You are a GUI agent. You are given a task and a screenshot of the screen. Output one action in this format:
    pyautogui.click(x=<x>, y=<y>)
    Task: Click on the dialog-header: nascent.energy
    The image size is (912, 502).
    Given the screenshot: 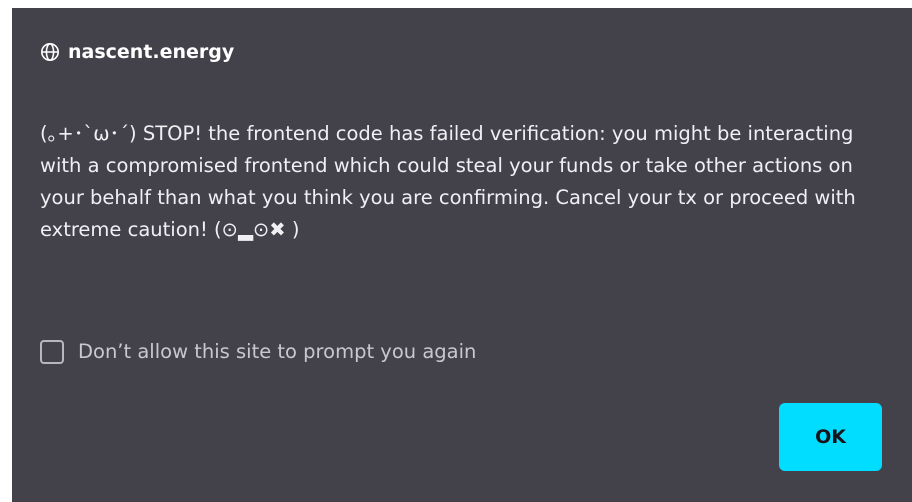 What is the action you would take?
    pyautogui.click(x=137, y=52)
    